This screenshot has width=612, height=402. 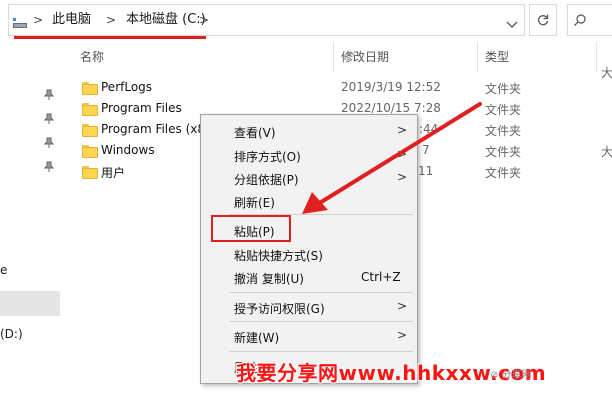 I want to click on refresh-icon, so click(x=543, y=20).